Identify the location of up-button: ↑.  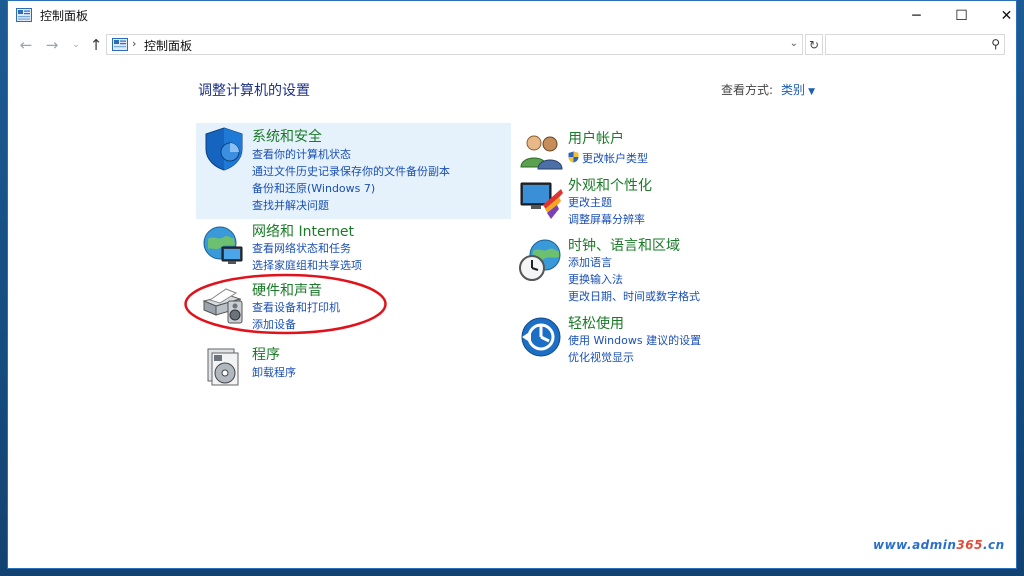
(96, 45).